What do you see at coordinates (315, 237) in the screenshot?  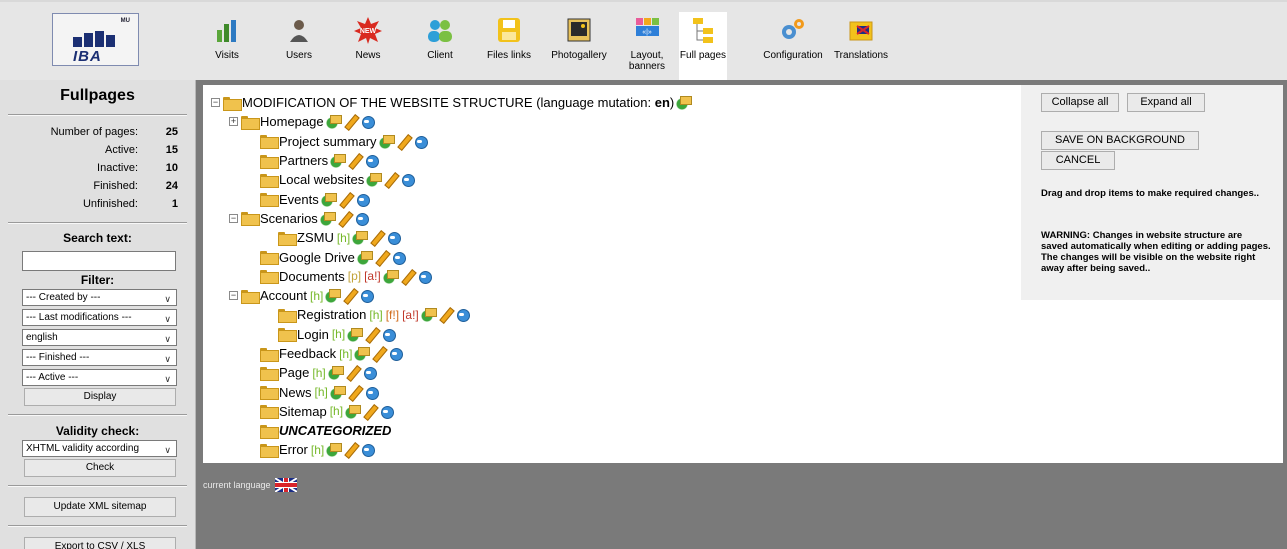 I see `tree-node-label: ZSMU` at bounding box center [315, 237].